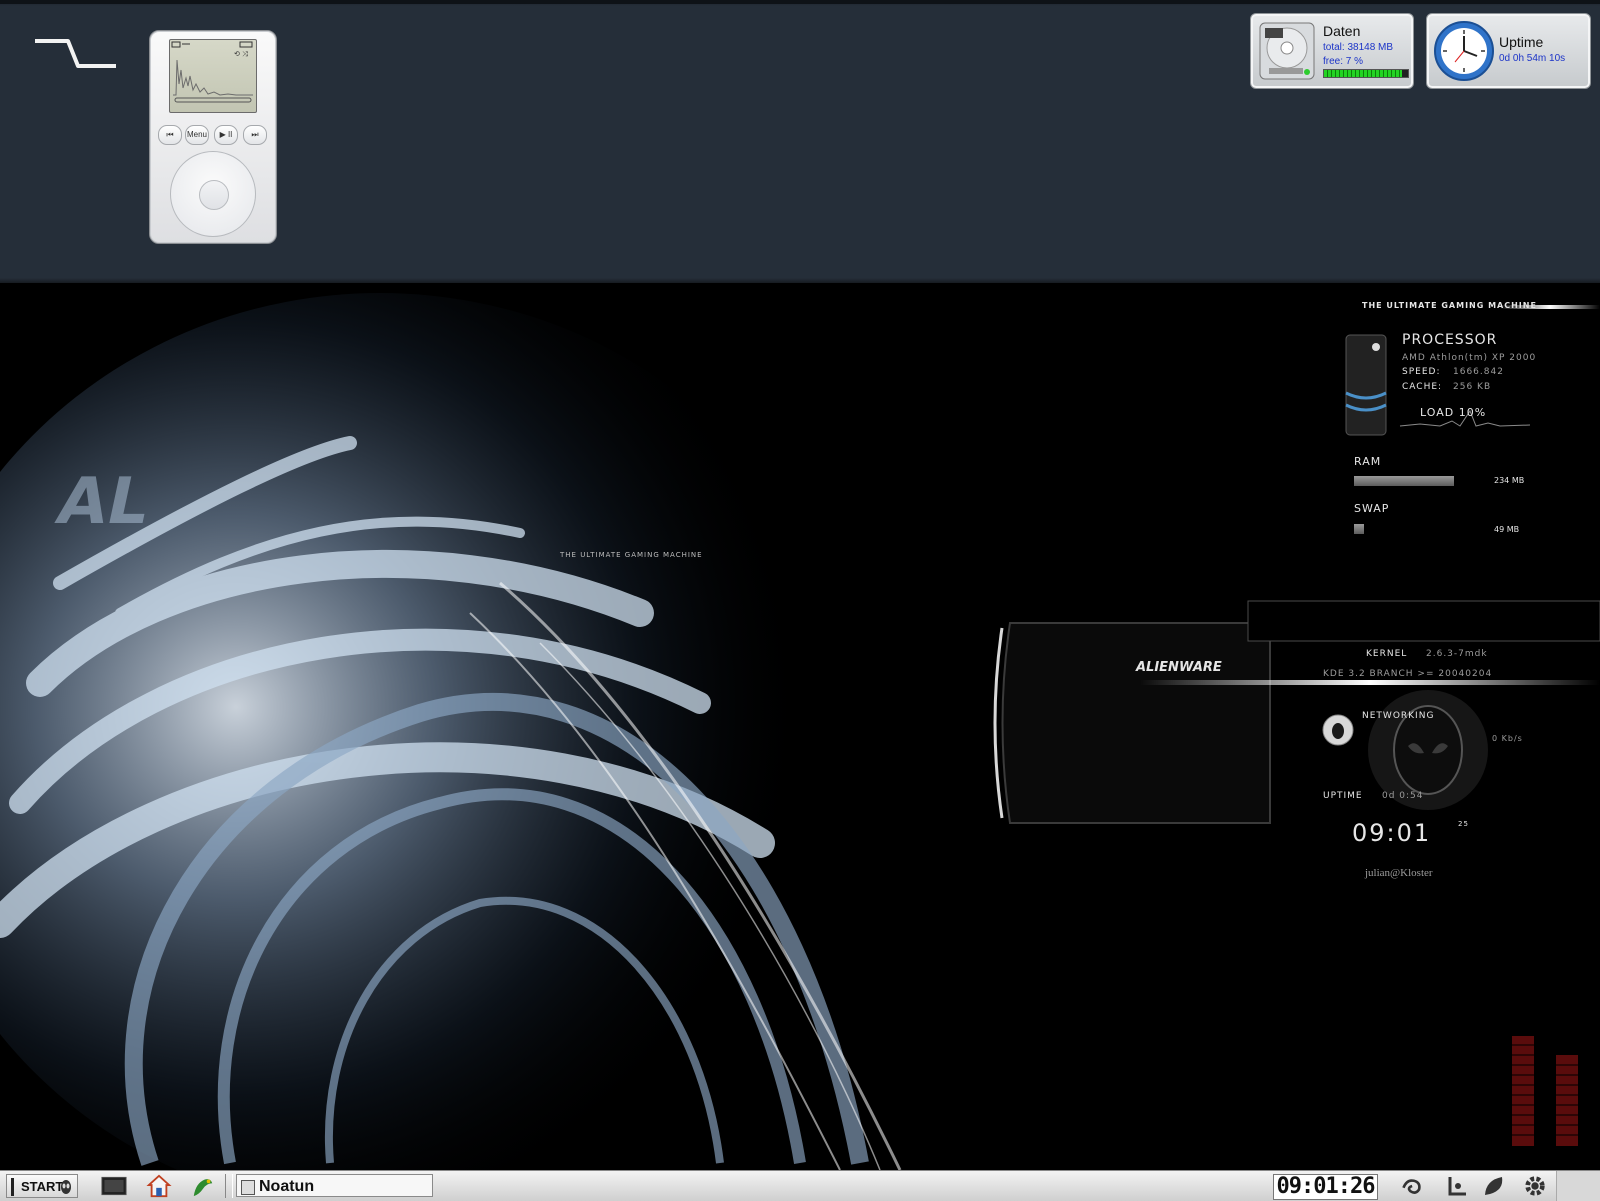 This screenshot has width=1600, height=1201. I want to click on network-speed: 0 Kb/s, so click(1507, 738).